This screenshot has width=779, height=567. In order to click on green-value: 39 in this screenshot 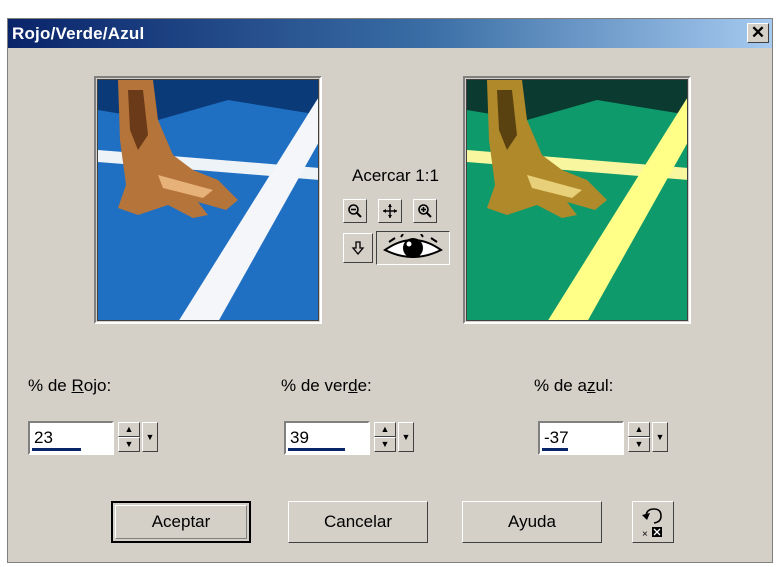, I will do `click(299, 437)`.